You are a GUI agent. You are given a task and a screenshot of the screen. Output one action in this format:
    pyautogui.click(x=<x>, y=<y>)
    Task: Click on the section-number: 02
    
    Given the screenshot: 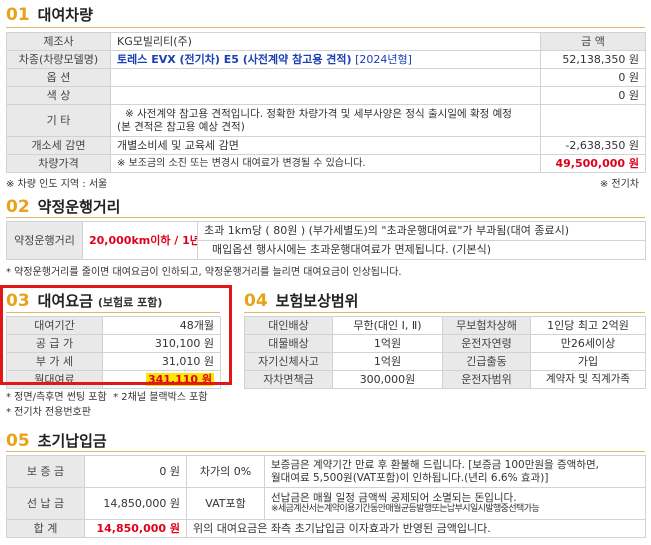 What is the action you would take?
    pyautogui.click(x=18, y=207)
    